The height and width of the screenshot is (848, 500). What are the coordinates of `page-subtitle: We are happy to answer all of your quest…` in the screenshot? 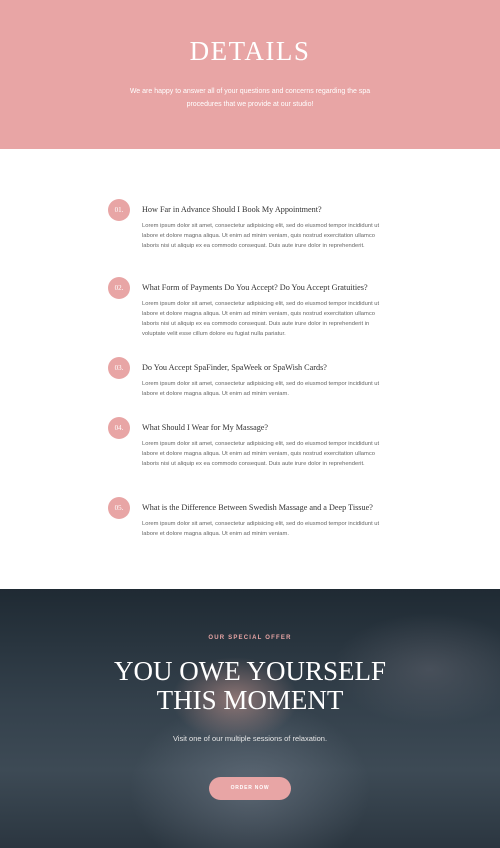 It's located at (250, 98).